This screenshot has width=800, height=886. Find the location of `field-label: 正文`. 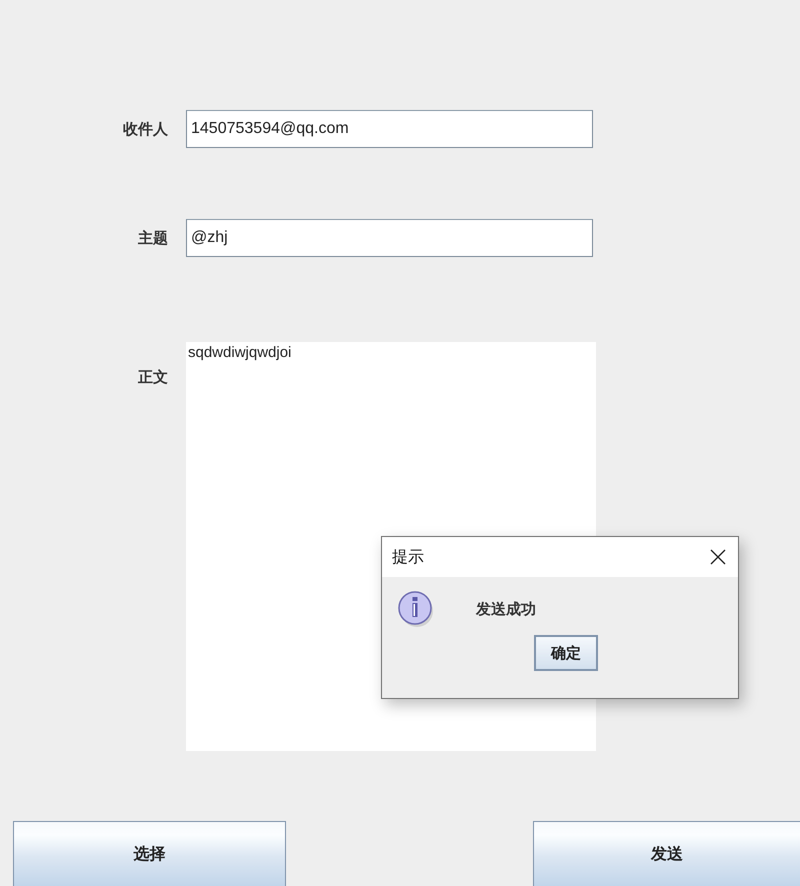

field-label: 正文 is located at coordinates (153, 377).